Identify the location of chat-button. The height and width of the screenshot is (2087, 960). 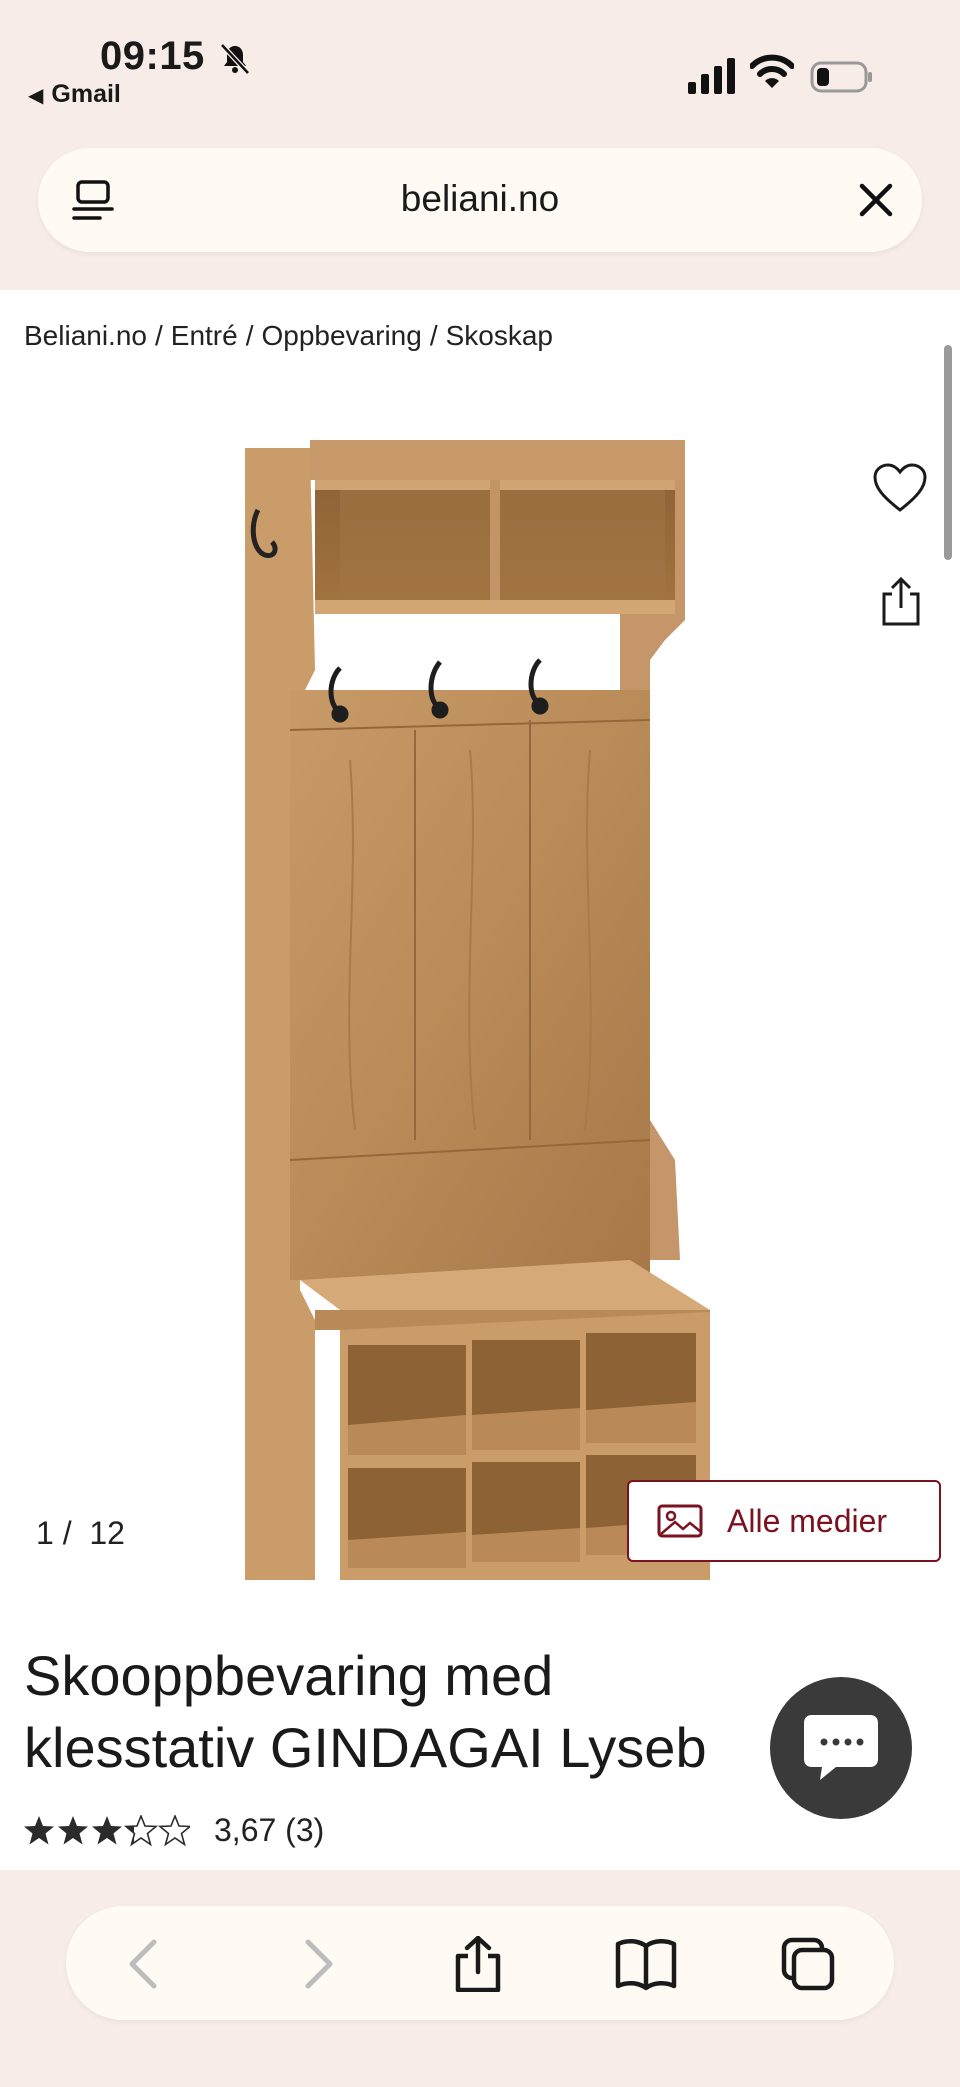
(841, 1748).